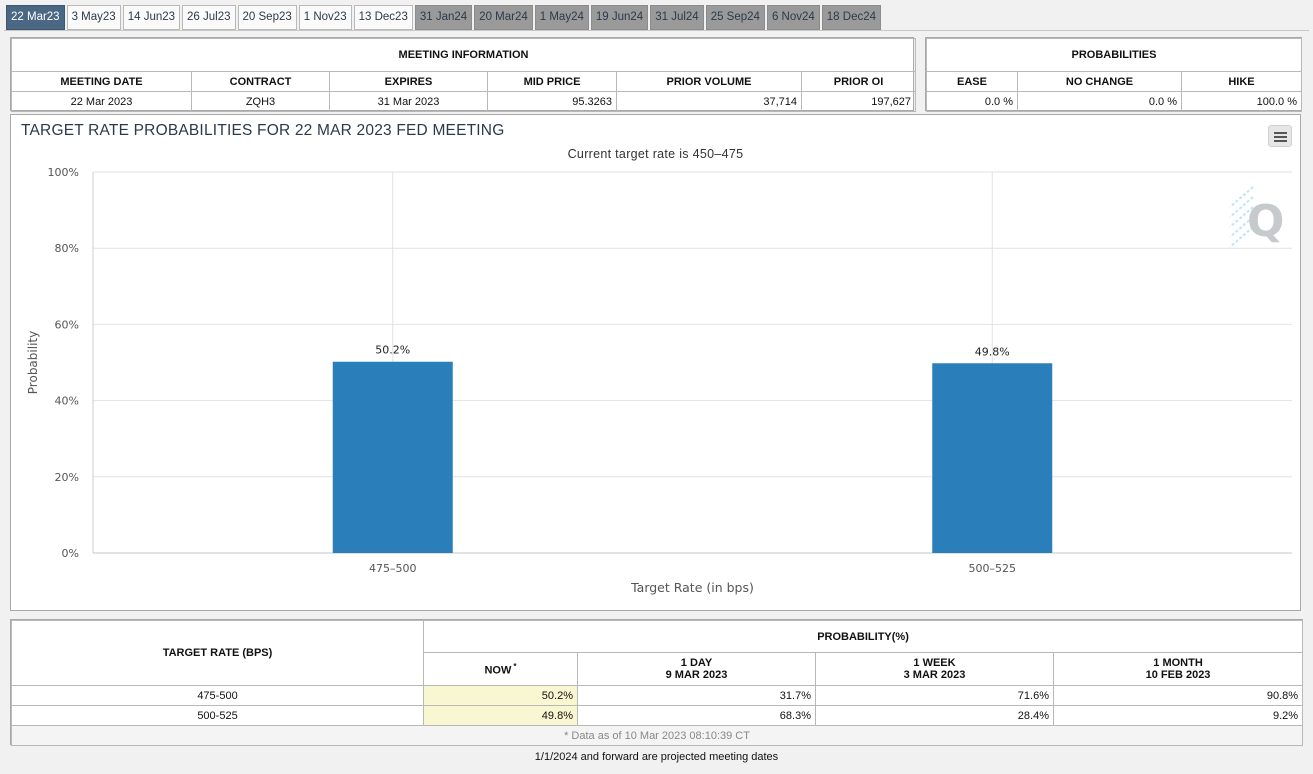 The width and height of the screenshot is (1313, 774). Describe the element at coordinates (709, 81) in the screenshot. I see `meeting-info-header: PRIOR VOLUME` at that location.